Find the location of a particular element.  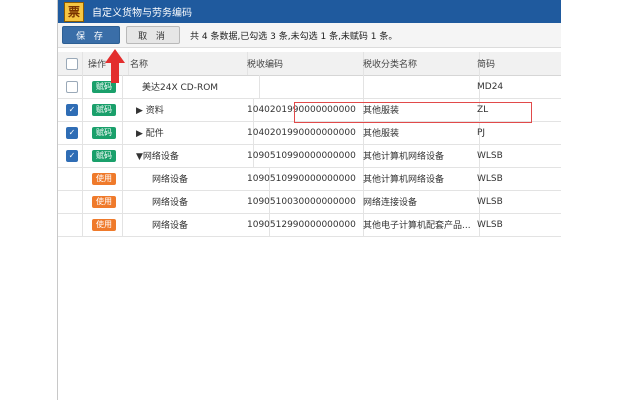

app-logo-icon: 票 is located at coordinates (74, 11).